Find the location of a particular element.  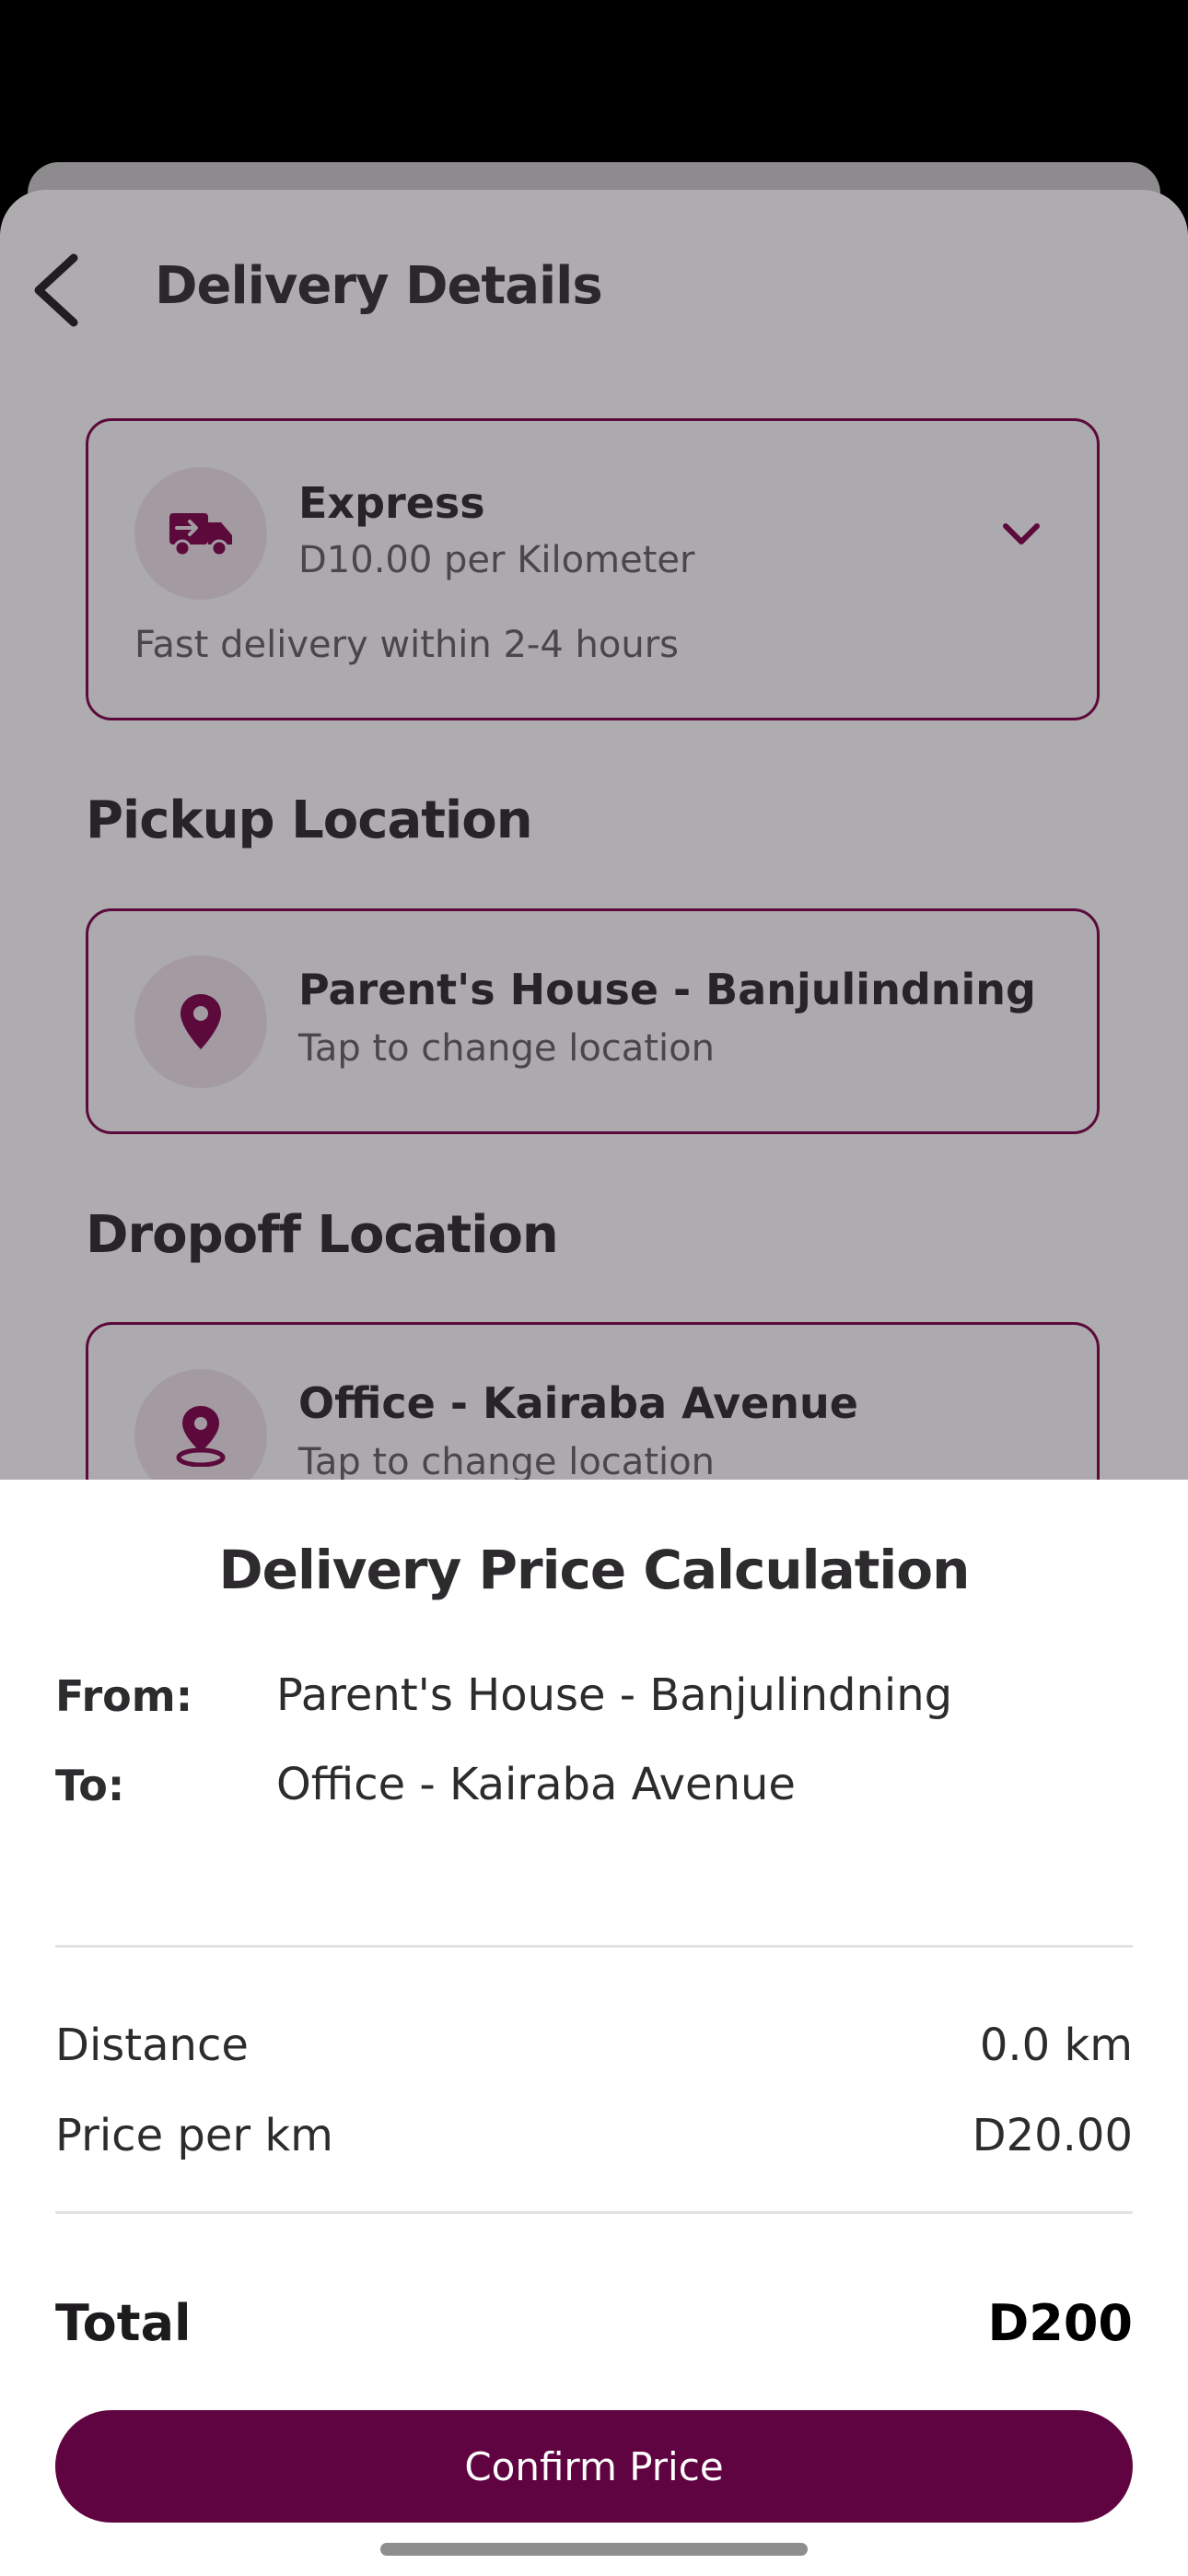

price-per-km-value: D20.00 is located at coordinates (1052, 2135).